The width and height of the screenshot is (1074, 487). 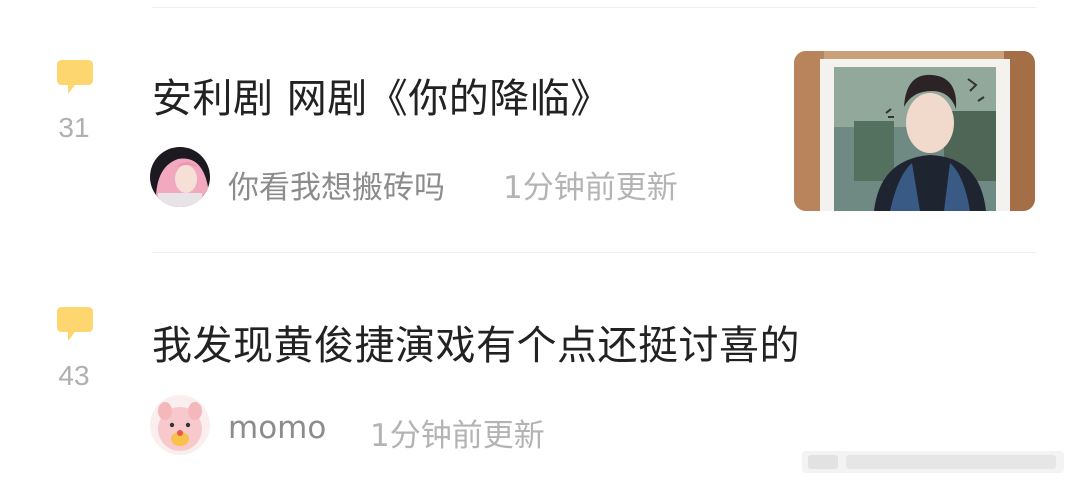 I want to click on thumbnail-image, so click(x=914, y=131).